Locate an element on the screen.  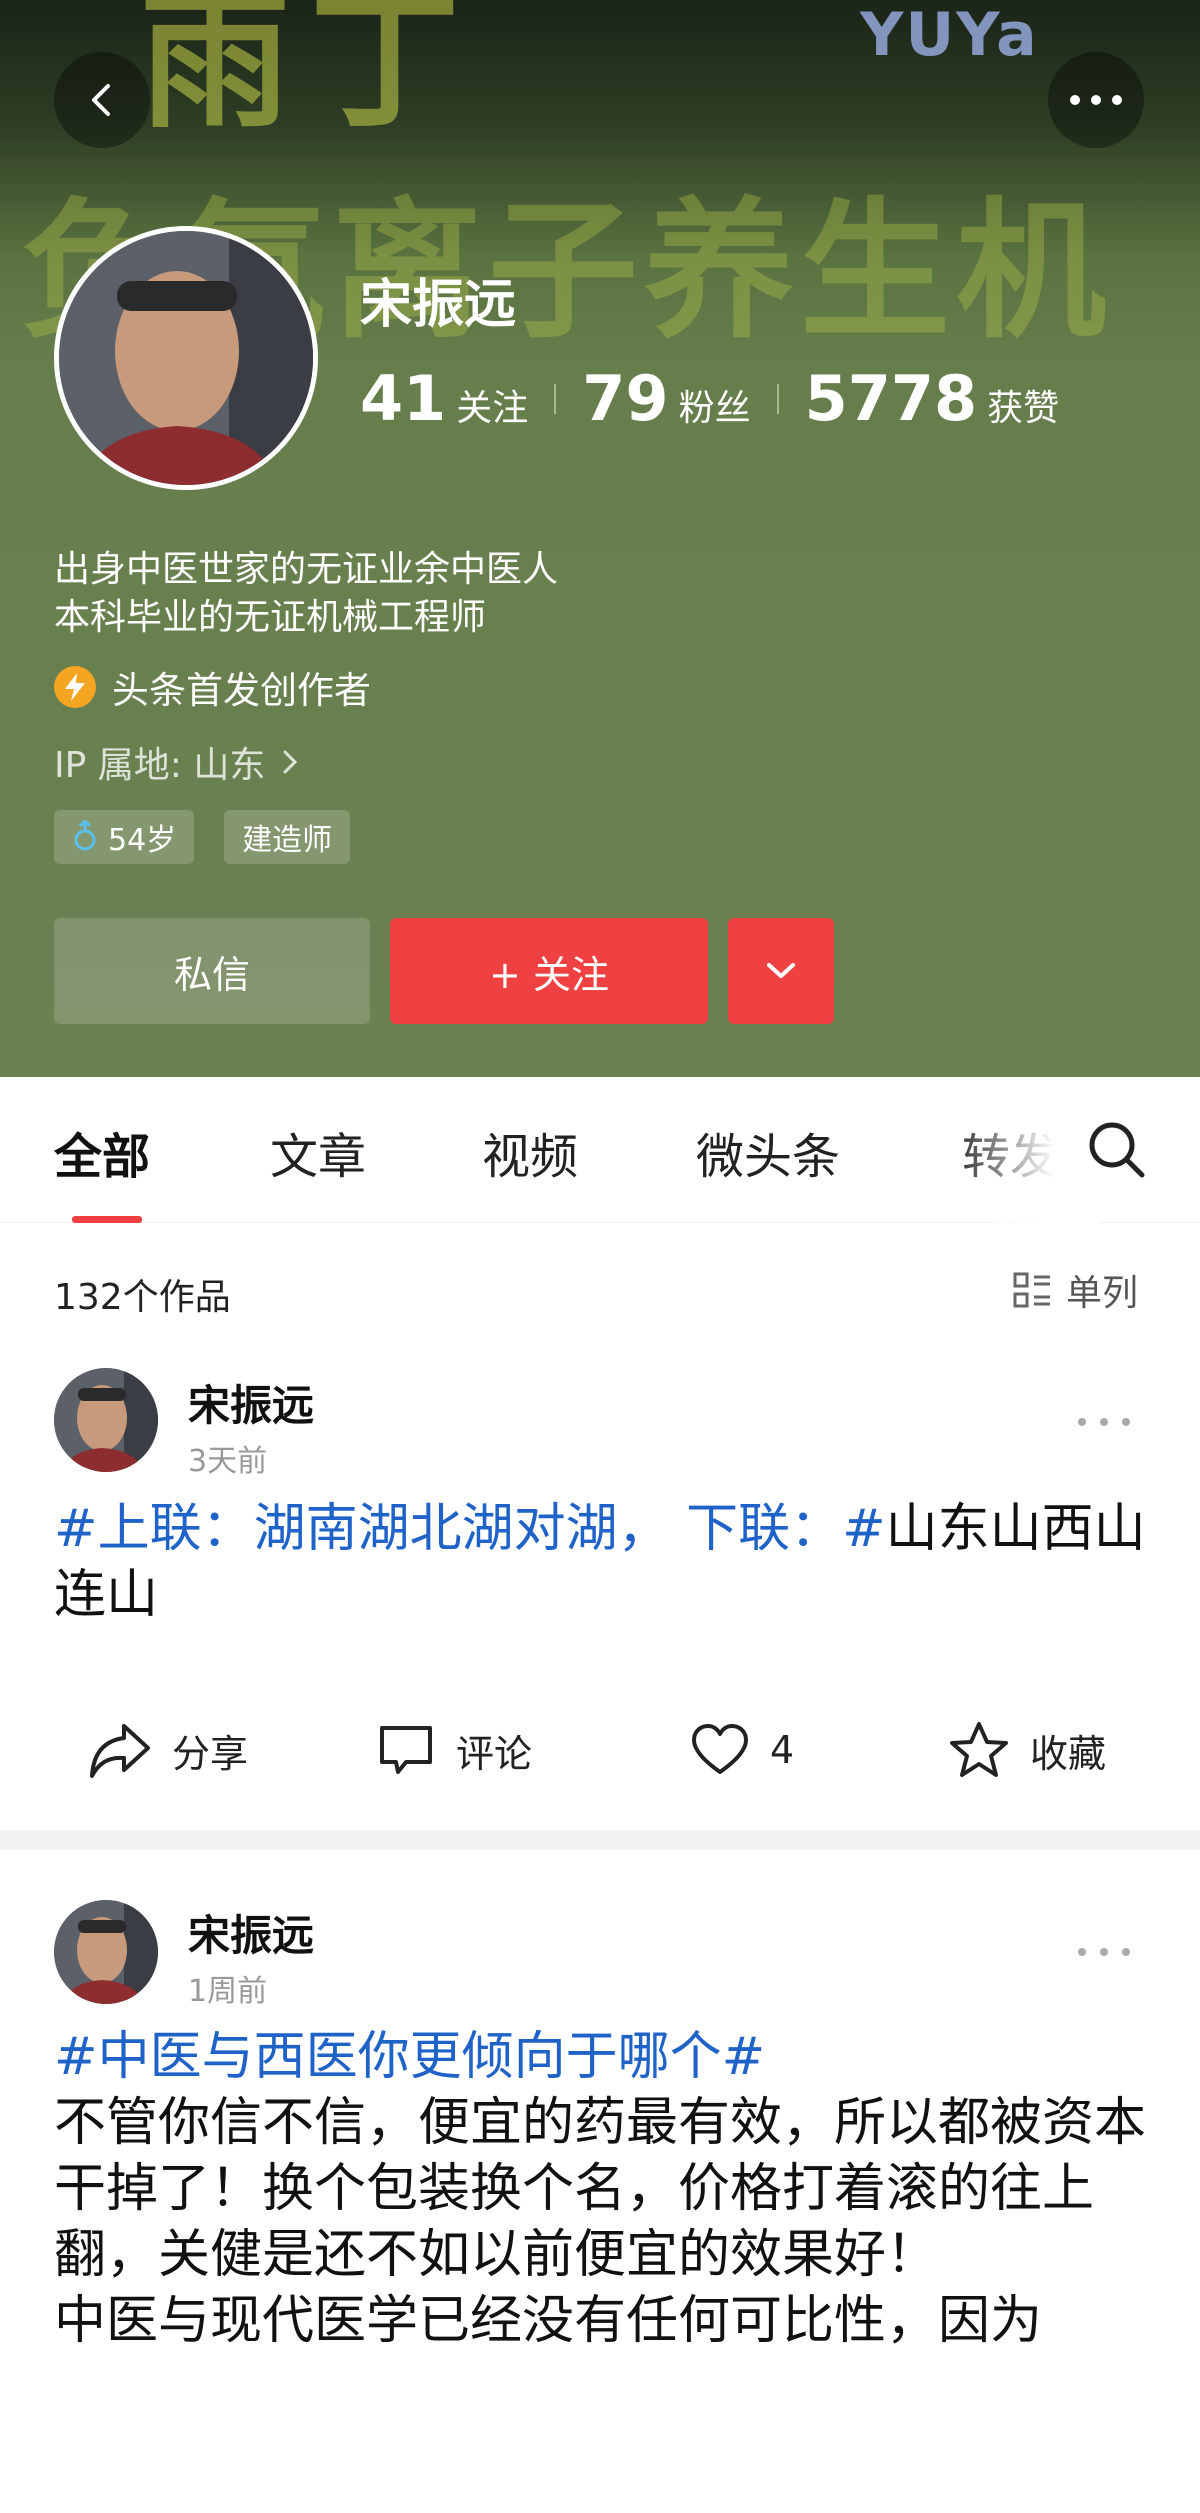
post-timestamp: 3天前 is located at coordinates (228, 1461).